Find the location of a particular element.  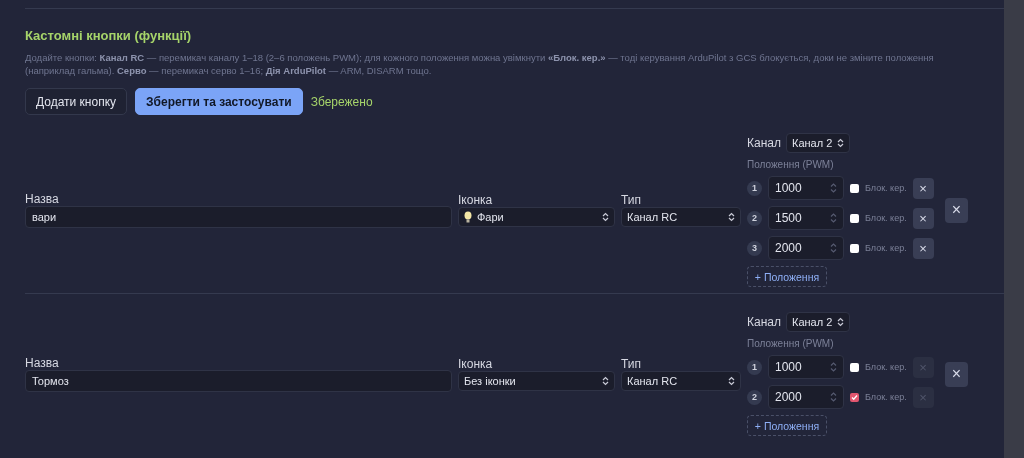

name-field: Тормоз is located at coordinates (238, 381).